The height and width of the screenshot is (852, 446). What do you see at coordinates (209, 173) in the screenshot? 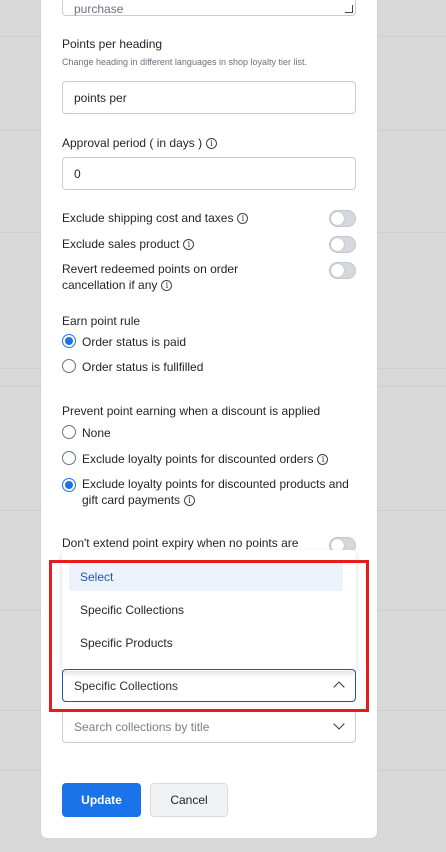
I see `approval-period-input: 0` at bounding box center [209, 173].